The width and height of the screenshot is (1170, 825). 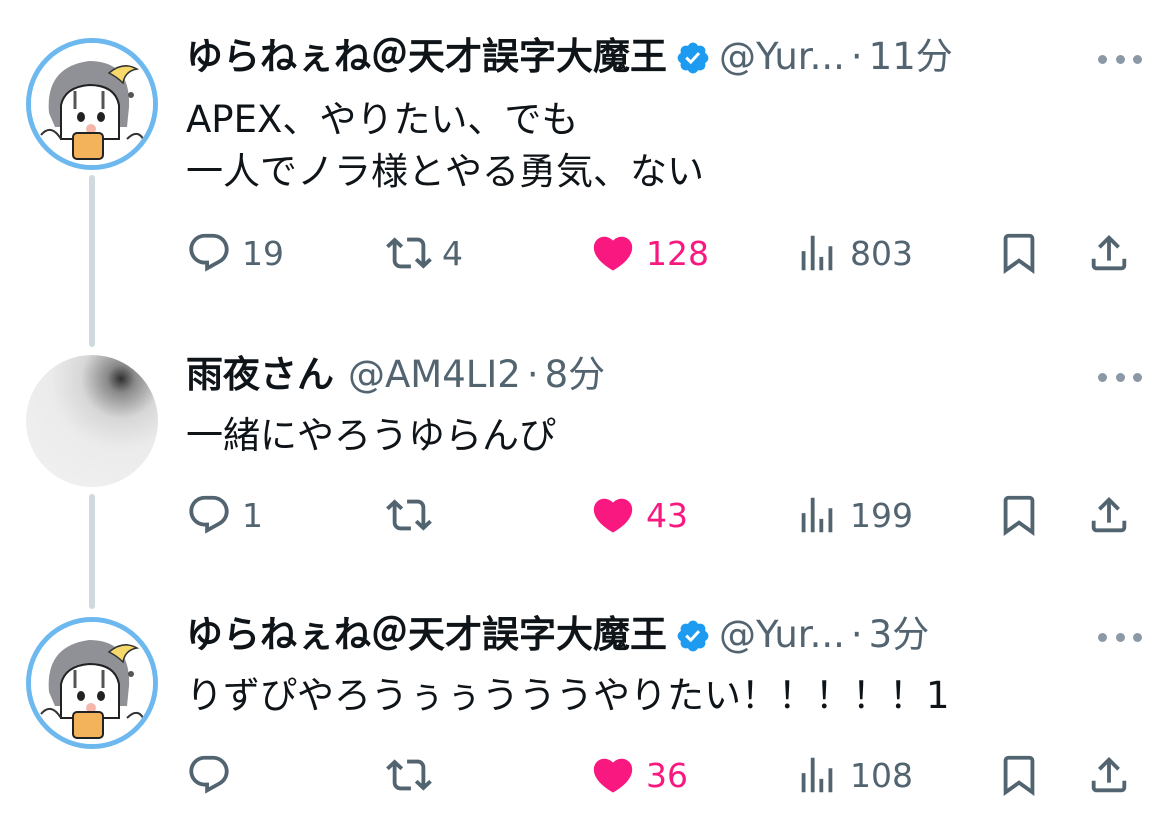 I want to click on retweet-count: 4, so click(x=452, y=253).